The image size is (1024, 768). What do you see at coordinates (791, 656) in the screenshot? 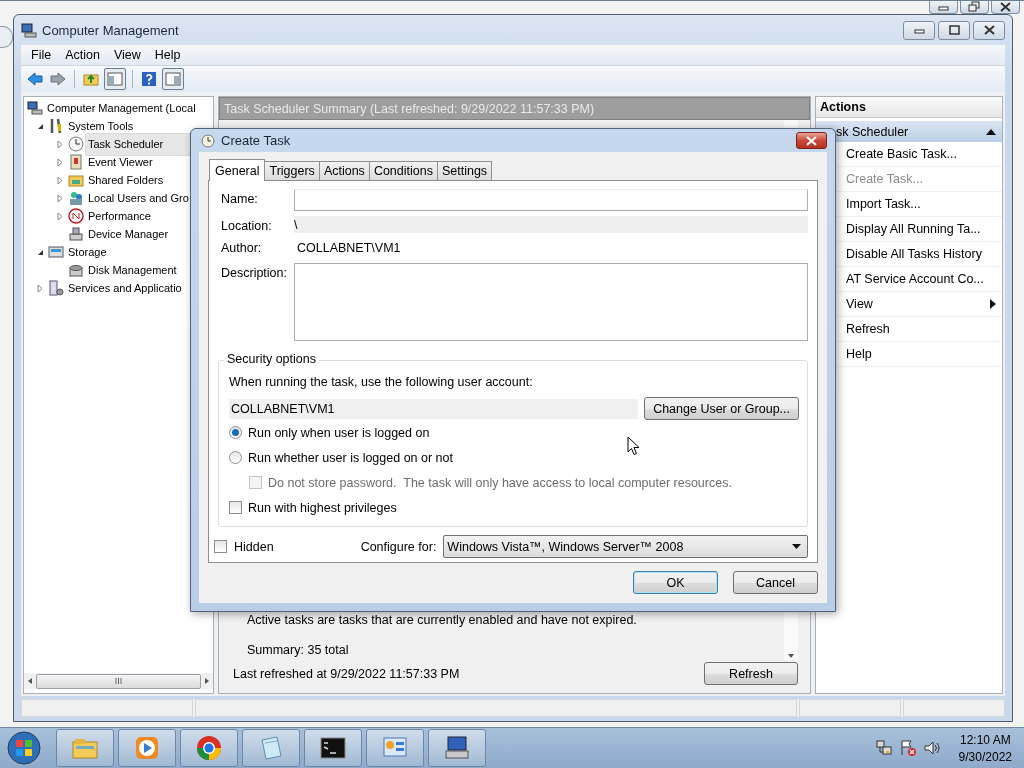
I see `scroll-down-icon` at bounding box center [791, 656].